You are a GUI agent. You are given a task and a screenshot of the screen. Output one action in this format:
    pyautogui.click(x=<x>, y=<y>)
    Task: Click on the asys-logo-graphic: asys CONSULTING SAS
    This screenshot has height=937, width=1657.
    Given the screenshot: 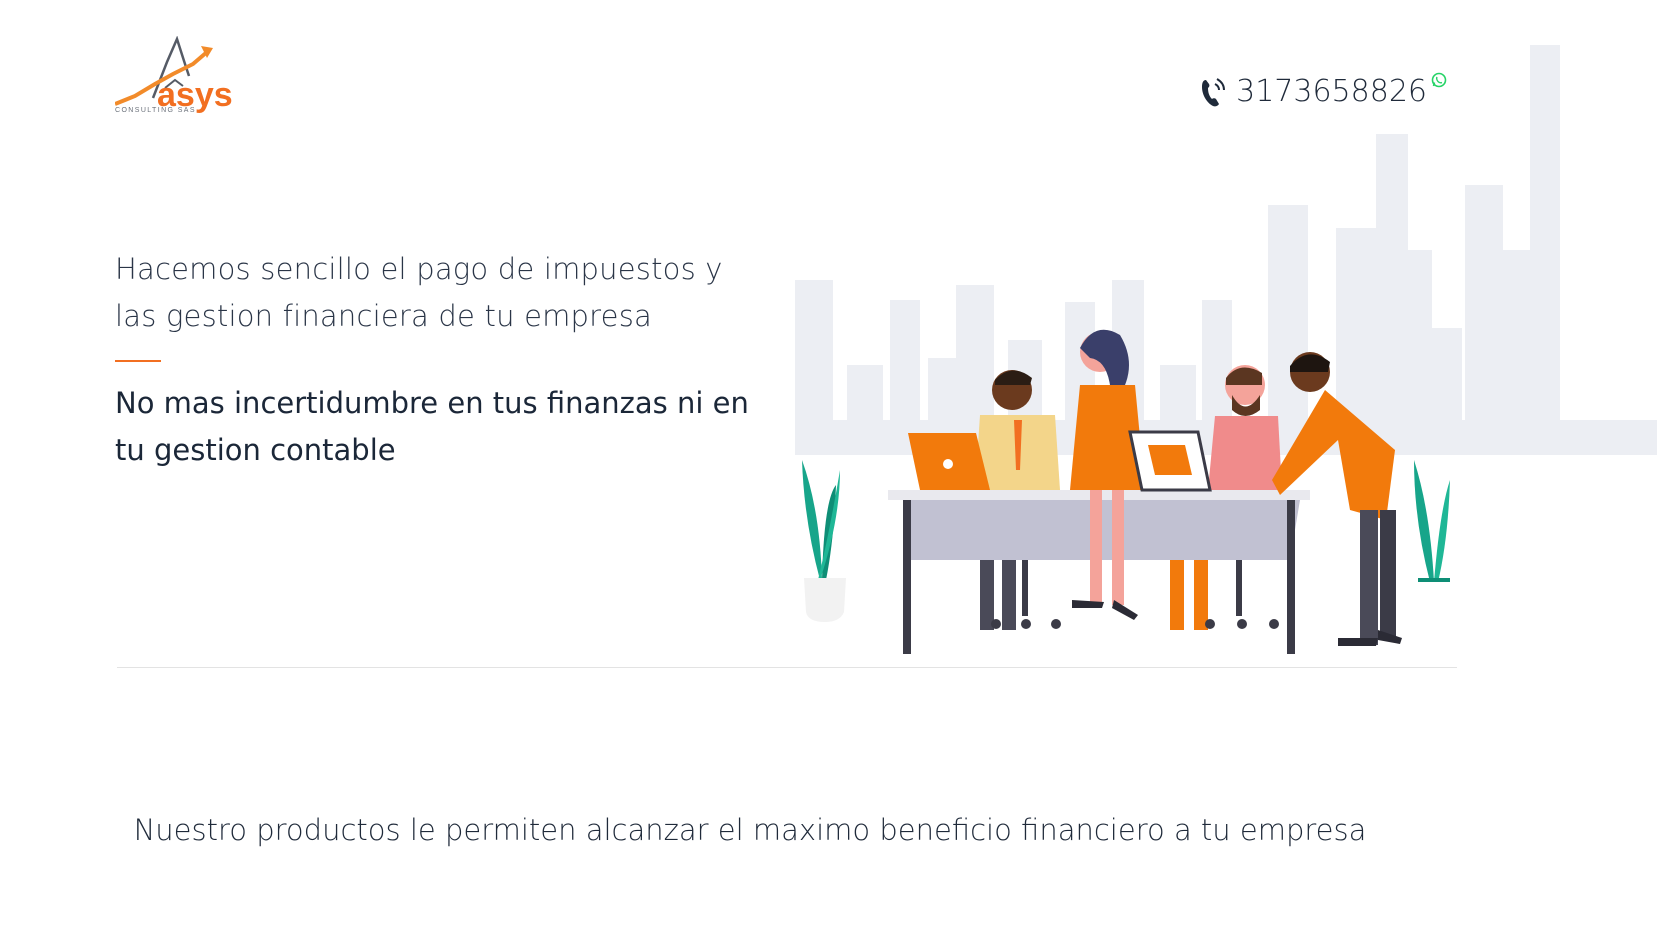 What is the action you would take?
    pyautogui.click(x=174, y=75)
    